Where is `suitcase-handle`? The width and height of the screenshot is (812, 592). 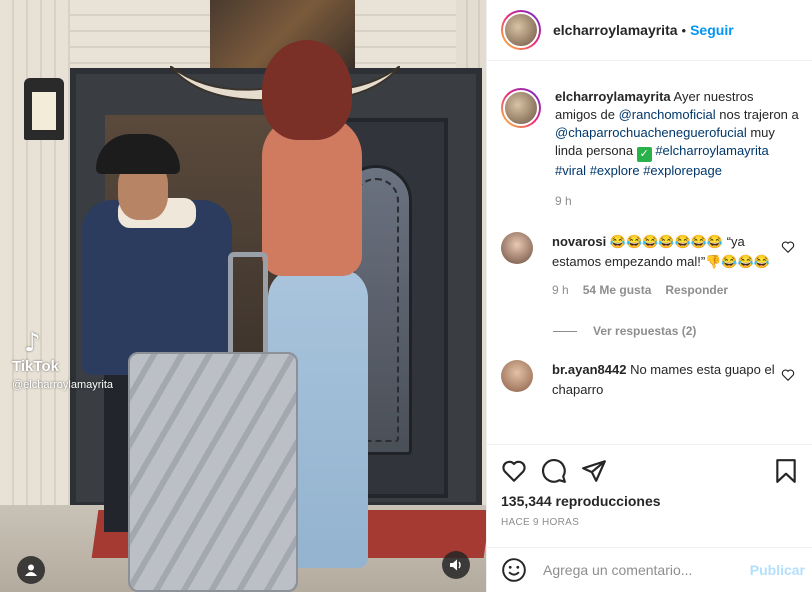 suitcase-handle is located at coordinates (248, 305).